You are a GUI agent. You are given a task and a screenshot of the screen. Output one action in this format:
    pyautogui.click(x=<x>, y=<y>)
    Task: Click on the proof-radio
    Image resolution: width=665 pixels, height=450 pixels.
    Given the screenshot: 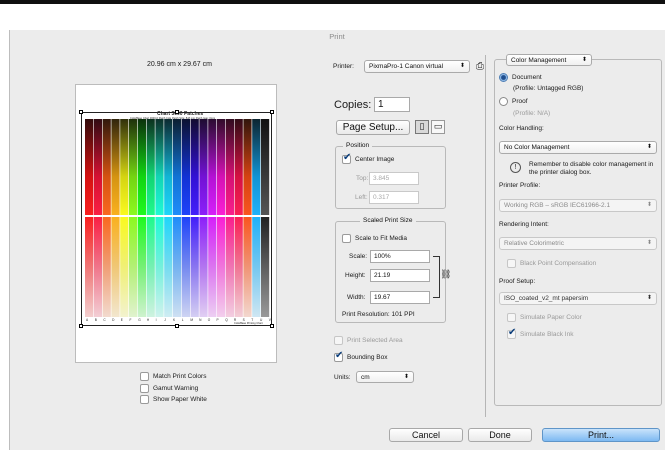 What is the action you would take?
    pyautogui.click(x=503, y=101)
    